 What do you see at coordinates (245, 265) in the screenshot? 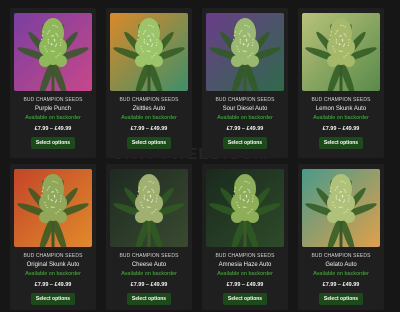
I see `product-name: Amnesia Haze Auto` at bounding box center [245, 265].